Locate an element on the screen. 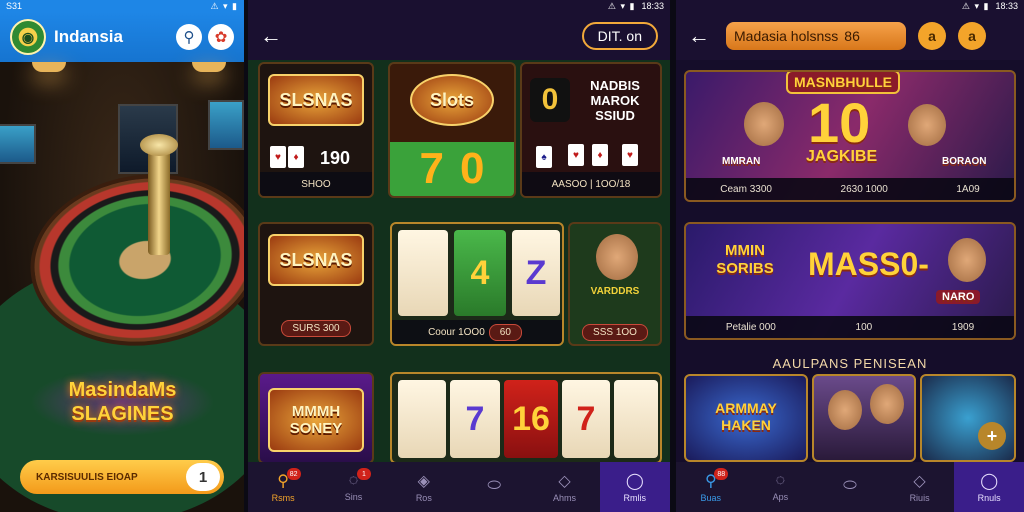  banner-stat: 2630 1000 is located at coordinates (864, 189).